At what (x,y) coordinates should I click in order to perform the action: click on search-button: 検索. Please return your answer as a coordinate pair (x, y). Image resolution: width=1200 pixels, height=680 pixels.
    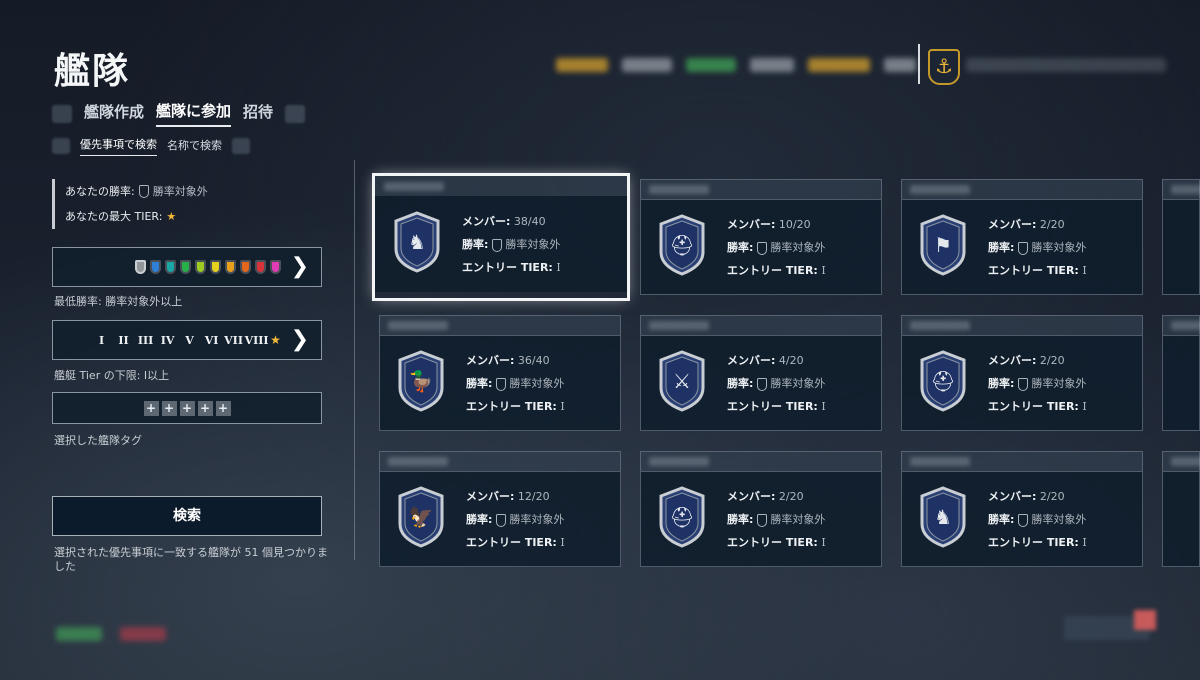
    Looking at the image, I should click on (187, 516).